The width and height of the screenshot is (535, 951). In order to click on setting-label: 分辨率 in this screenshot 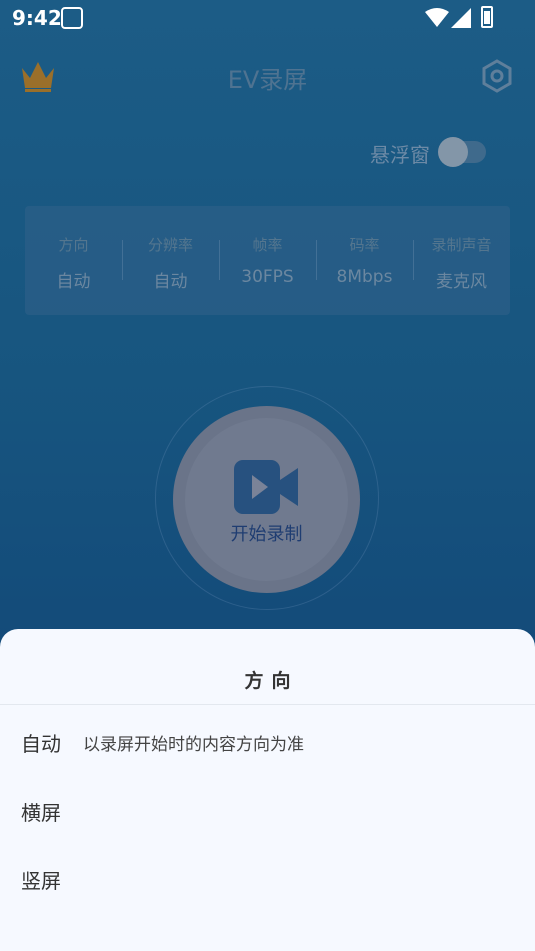, I will do `click(170, 245)`.